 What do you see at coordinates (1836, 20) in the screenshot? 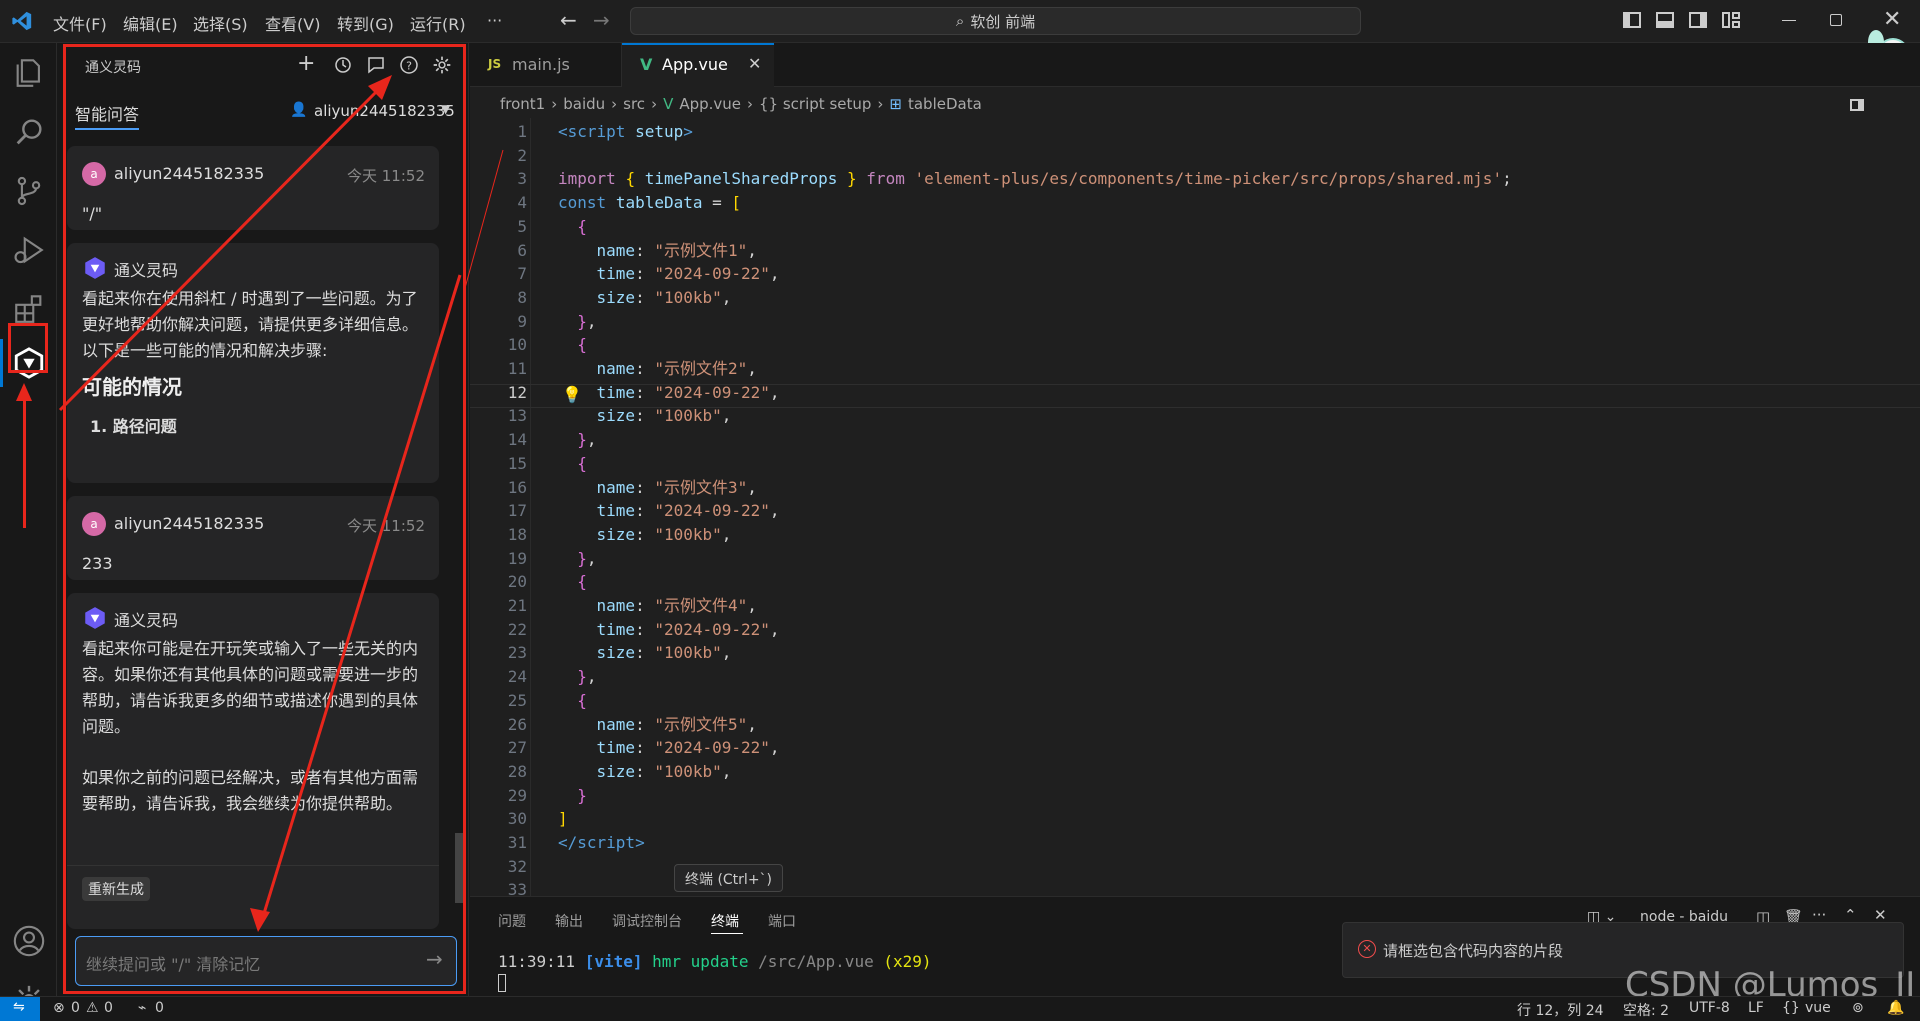
I see `restore-icon` at bounding box center [1836, 20].